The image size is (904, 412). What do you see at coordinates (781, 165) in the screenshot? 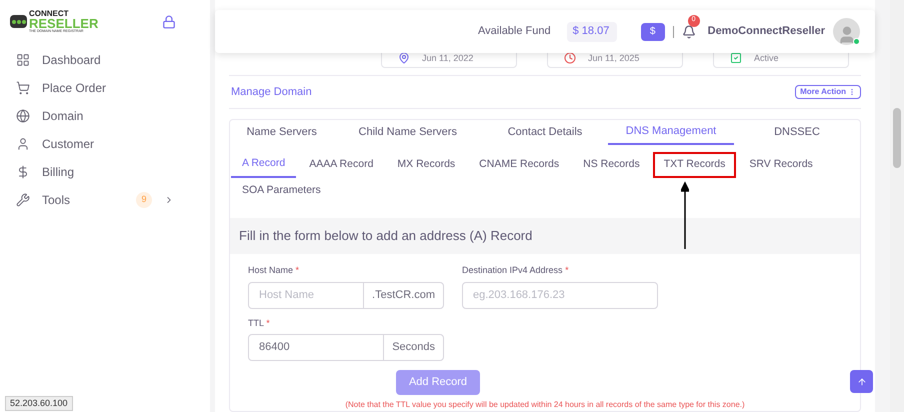
I see `tab: SRV Records` at bounding box center [781, 165].